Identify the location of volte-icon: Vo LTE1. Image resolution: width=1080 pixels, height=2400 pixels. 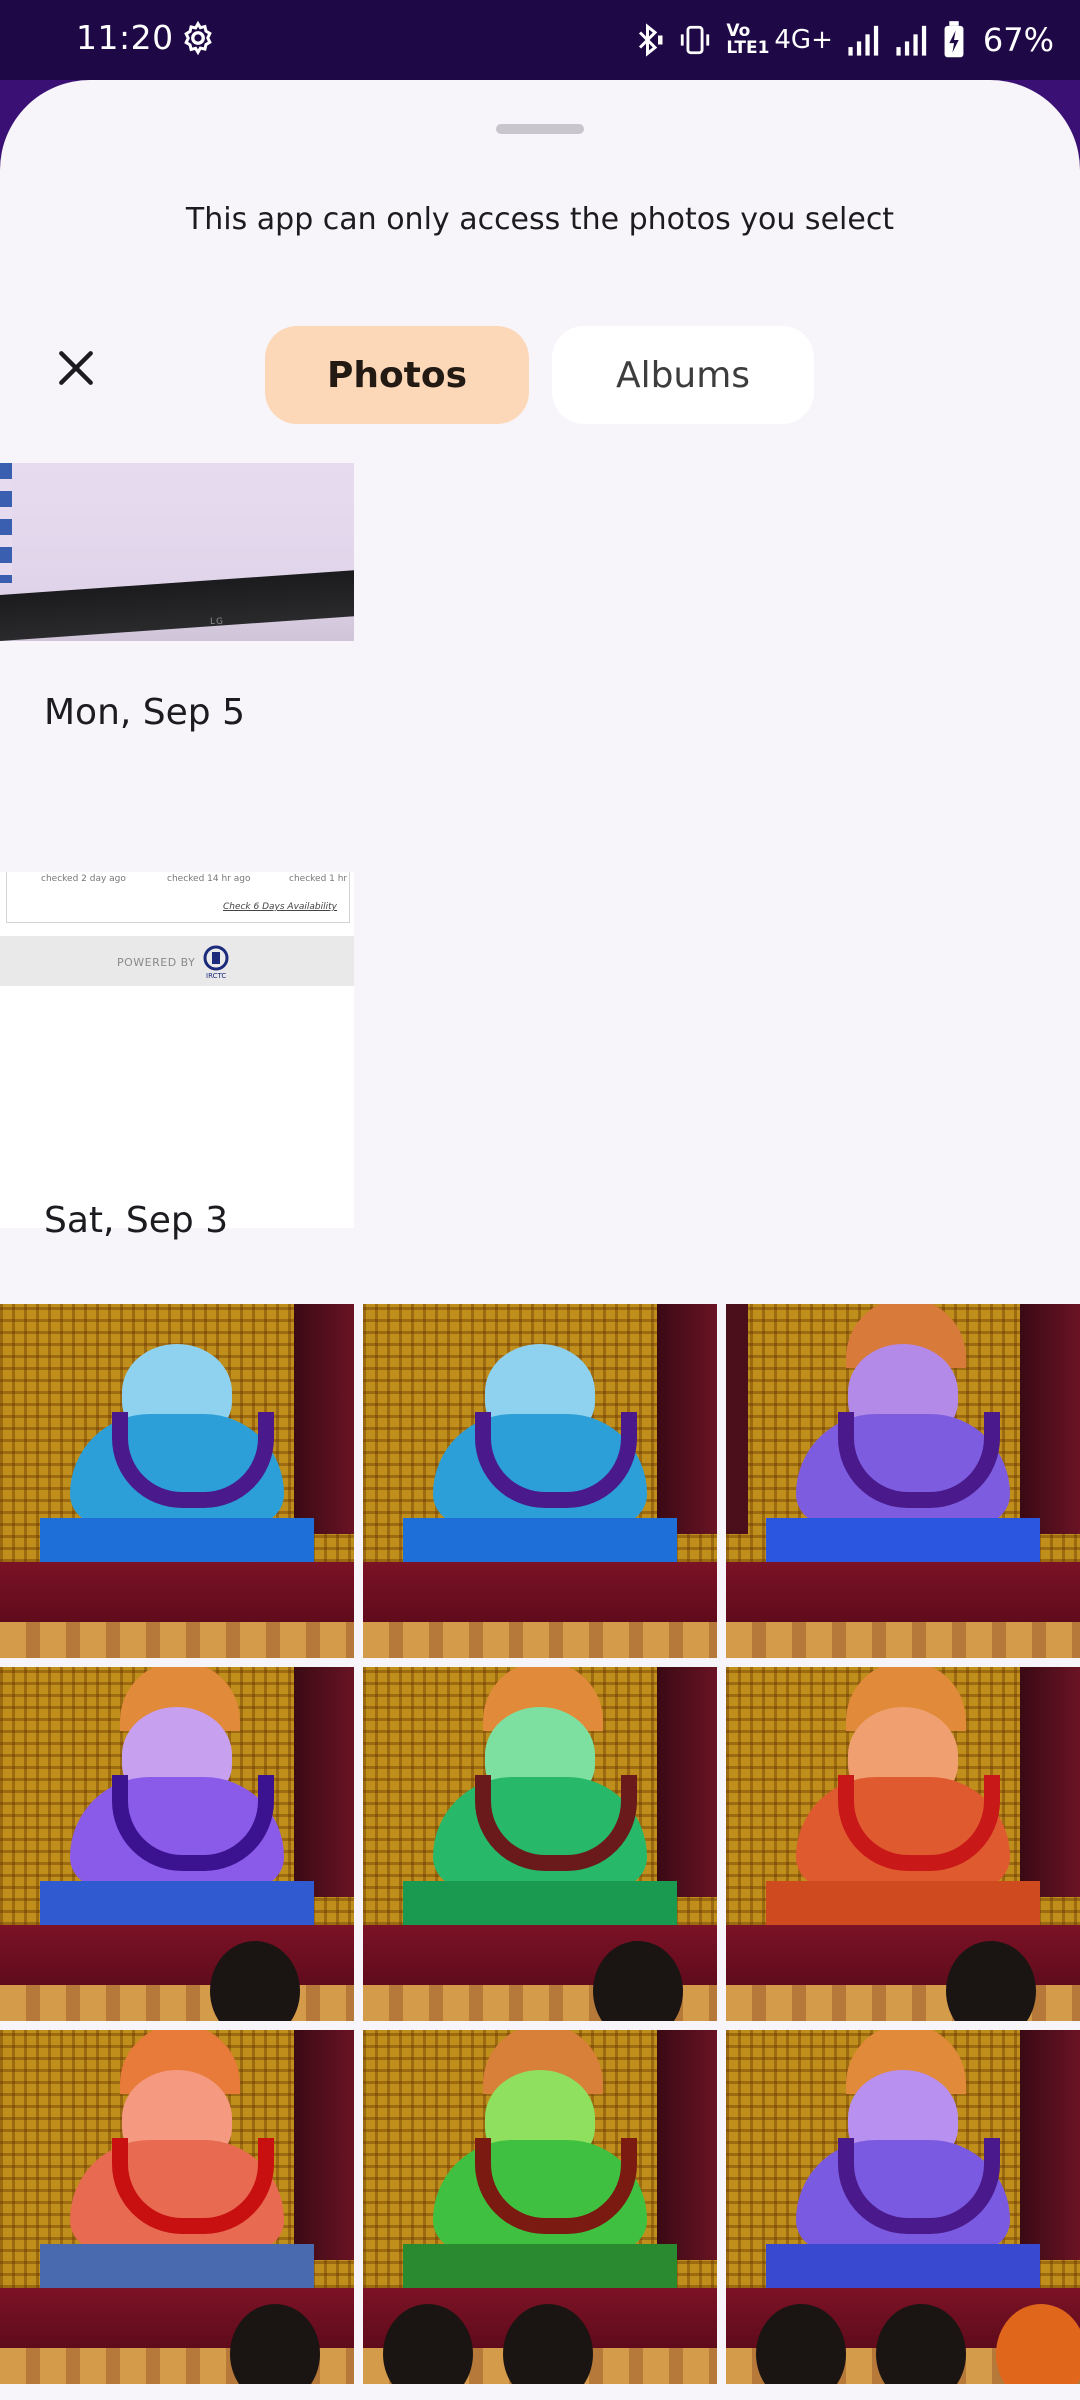
(748, 39).